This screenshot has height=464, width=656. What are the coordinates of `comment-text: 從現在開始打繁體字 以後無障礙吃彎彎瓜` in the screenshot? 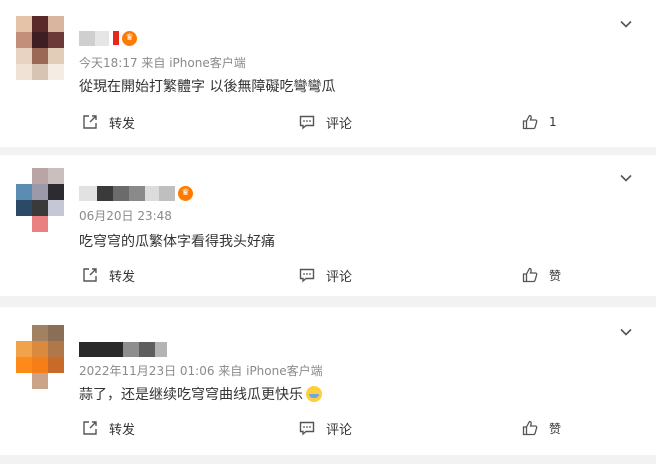 It's located at (207, 86).